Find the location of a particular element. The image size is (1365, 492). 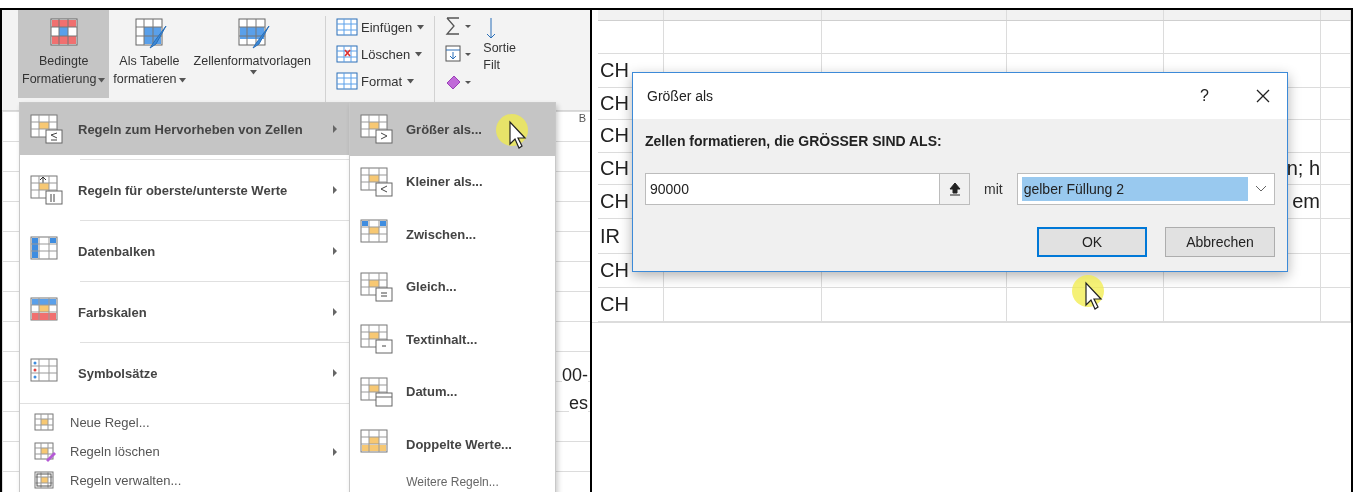

help-button: ? is located at coordinates (1204, 96).